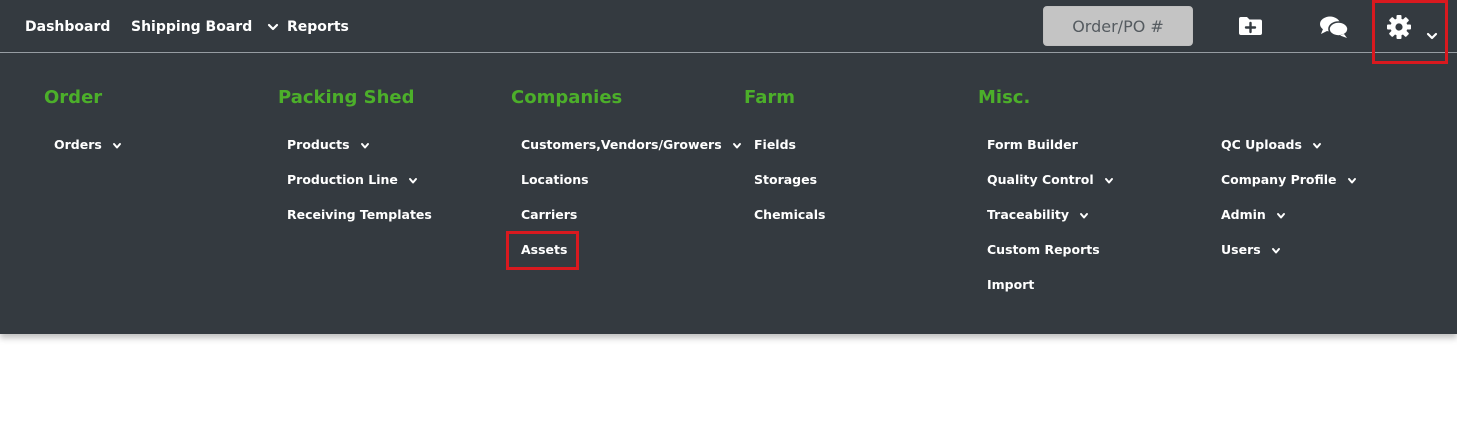 The height and width of the screenshot is (437, 1457). Describe the element at coordinates (728, 26) in the screenshot. I see `top-navbar: Dashboard Shipping Board Reports` at that location.